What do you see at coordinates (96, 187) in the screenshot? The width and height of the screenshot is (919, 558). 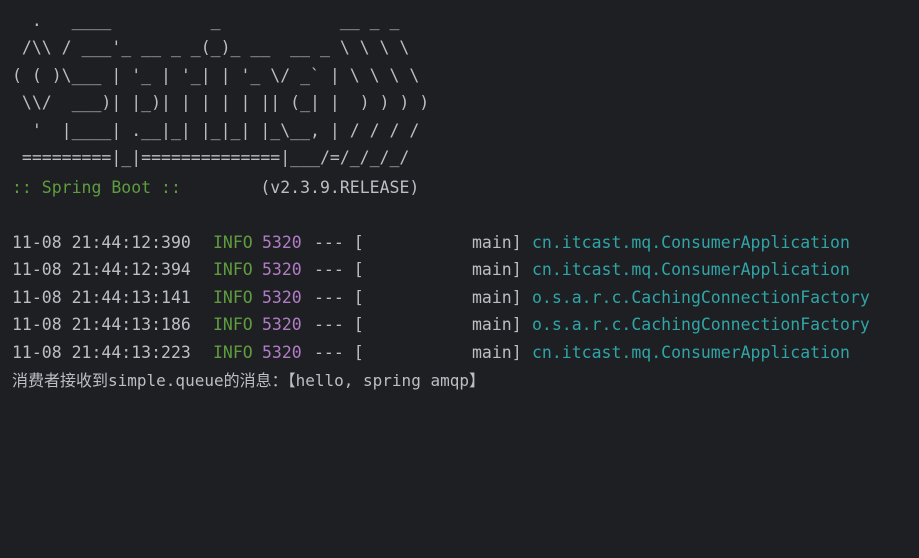 I see `spring-boot-label: :: Spring Boot ::` at bounding box center [96, 187].